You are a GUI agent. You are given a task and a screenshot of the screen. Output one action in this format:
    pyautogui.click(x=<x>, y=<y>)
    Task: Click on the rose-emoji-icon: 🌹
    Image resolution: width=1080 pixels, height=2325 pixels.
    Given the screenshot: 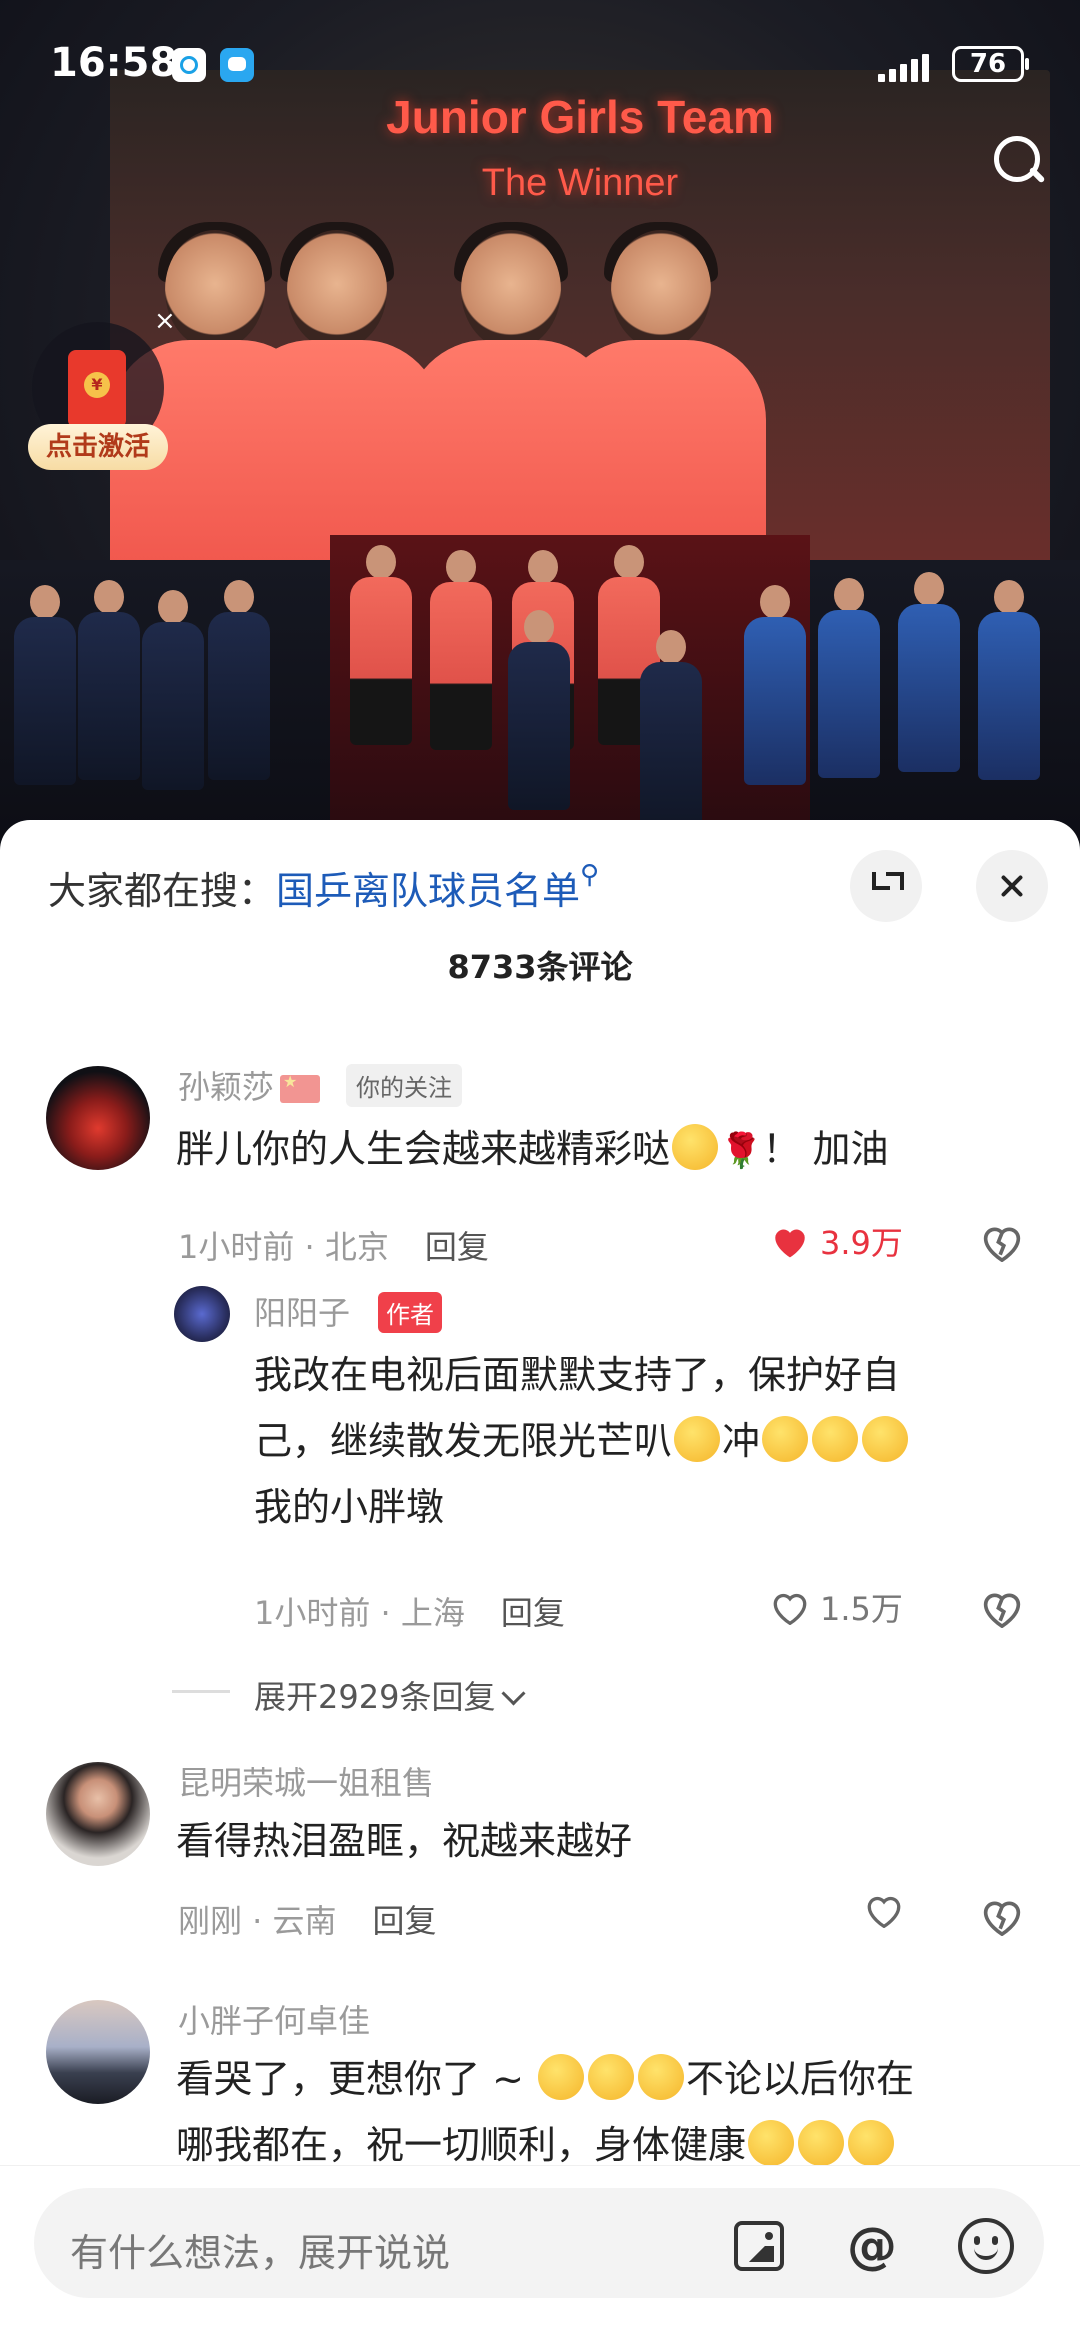 What is the action you would take?
    pyautogui.click(x=741, y=1151)
    